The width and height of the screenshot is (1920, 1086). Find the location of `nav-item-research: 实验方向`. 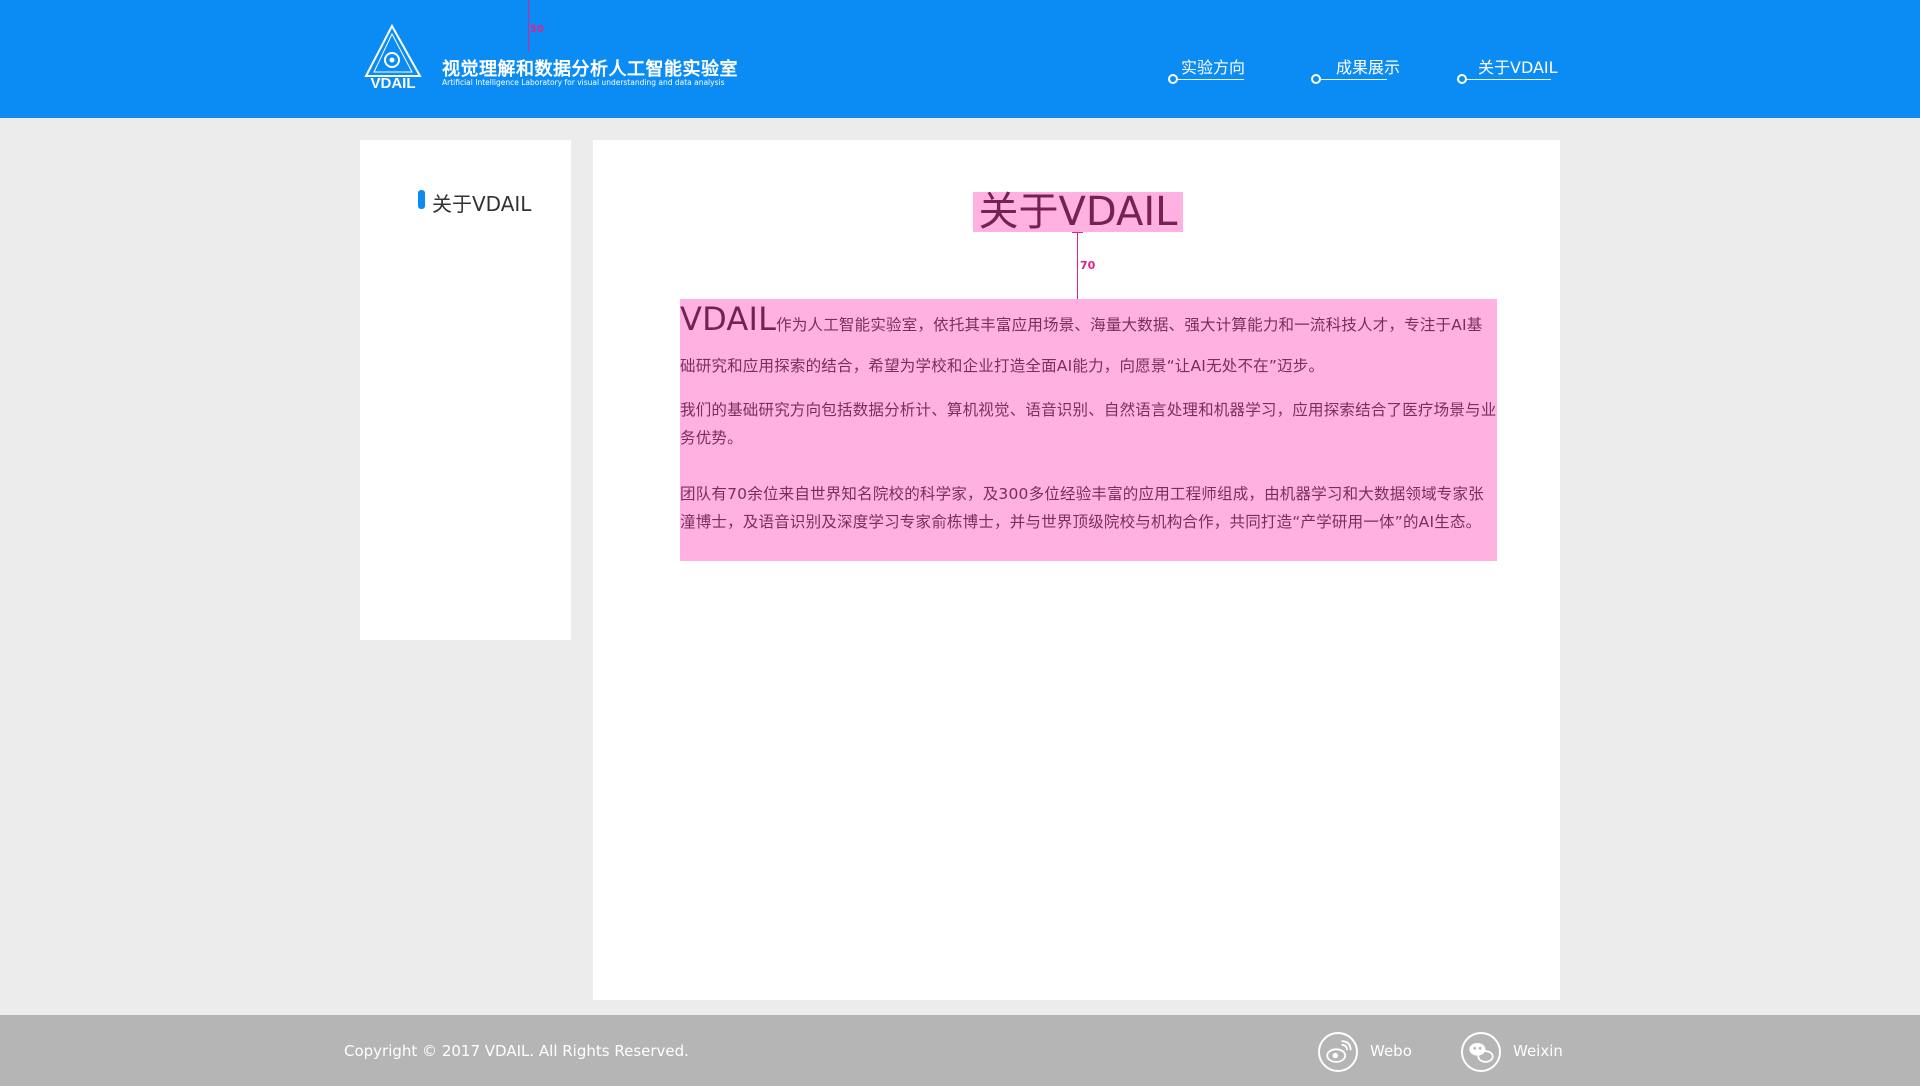

nav-item-research: 实验方向 is located at coordinates (1207, 71).